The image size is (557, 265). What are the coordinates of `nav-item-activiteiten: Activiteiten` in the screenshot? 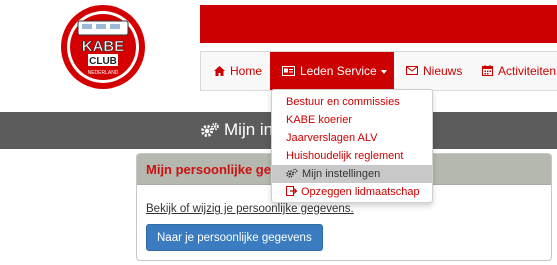 It's located at (519, 71).